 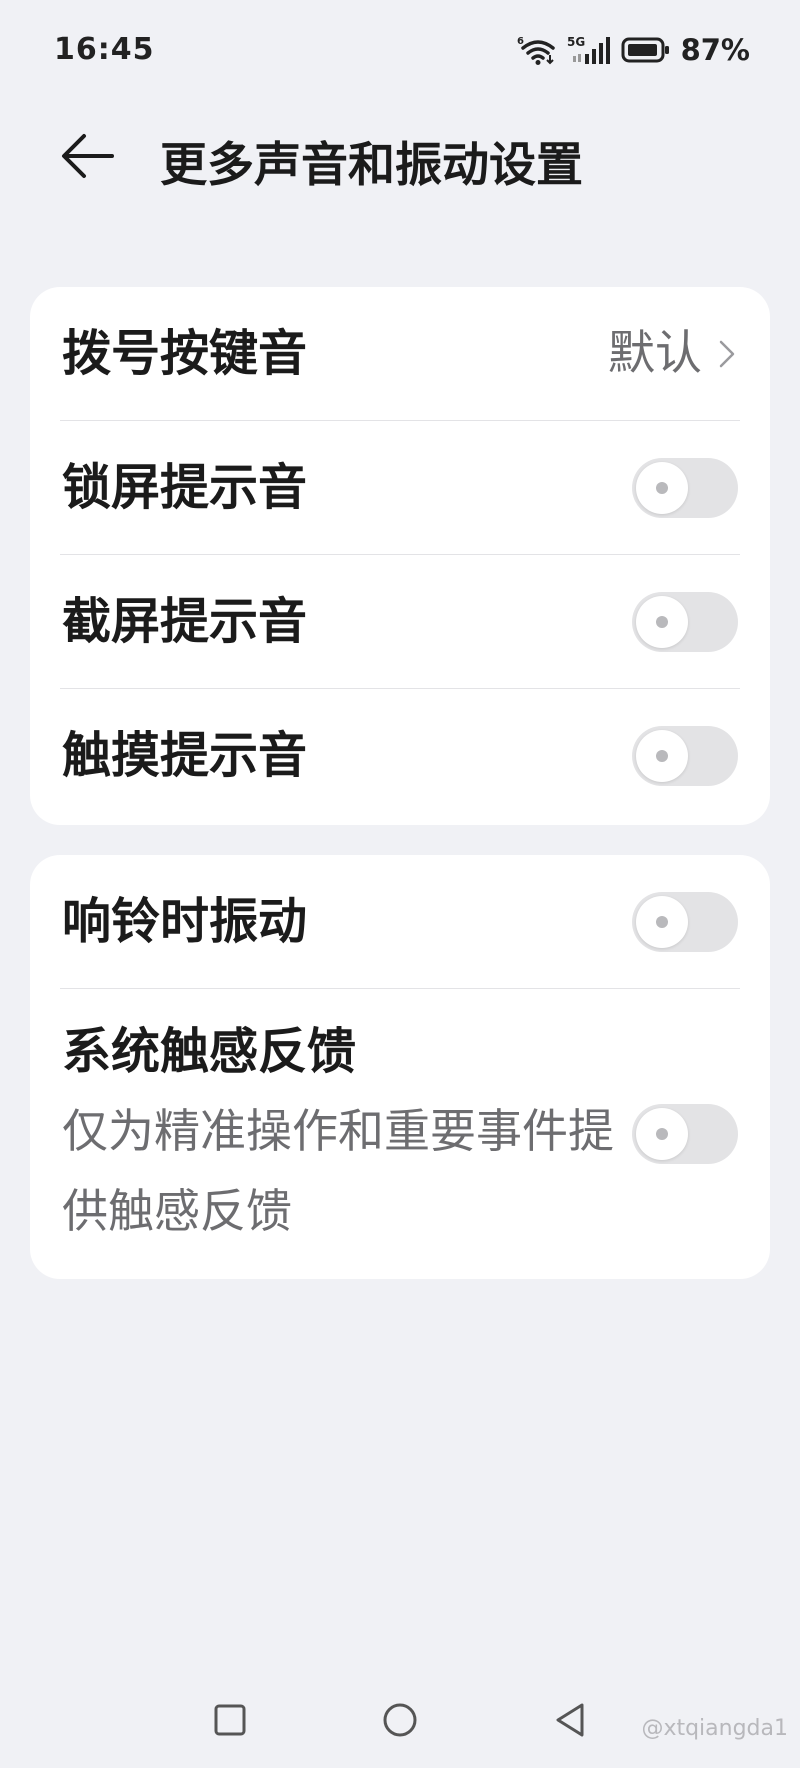 I want to click on back-button, so click(x=88, y=156).